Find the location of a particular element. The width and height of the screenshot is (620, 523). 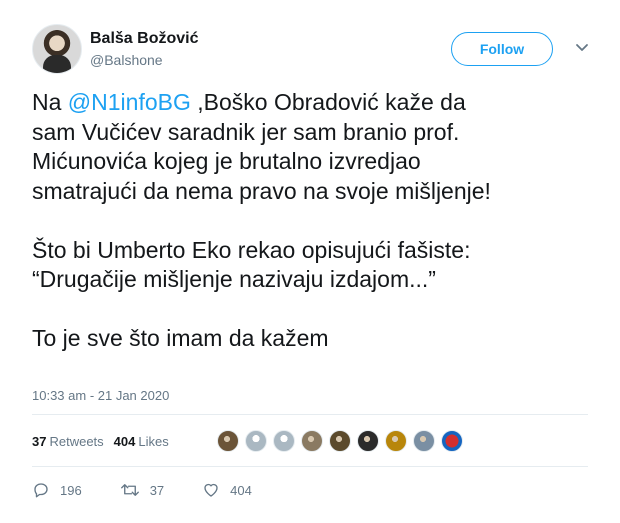

retweets-stat: 37 Retweets is located at coordinates (68, 441).